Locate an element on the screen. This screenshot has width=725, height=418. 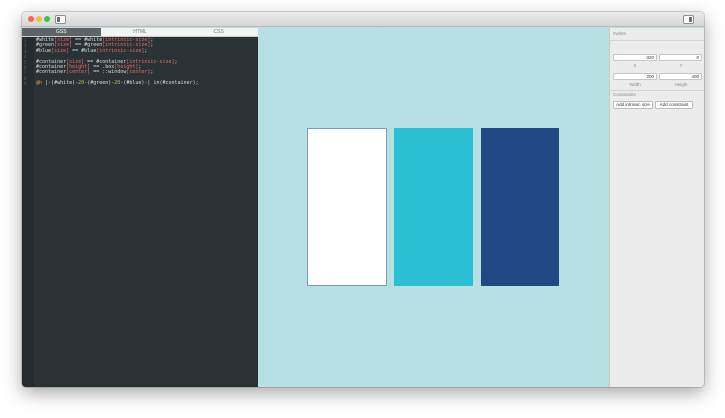
x-field: -320 is located at coordinates (635, 57).